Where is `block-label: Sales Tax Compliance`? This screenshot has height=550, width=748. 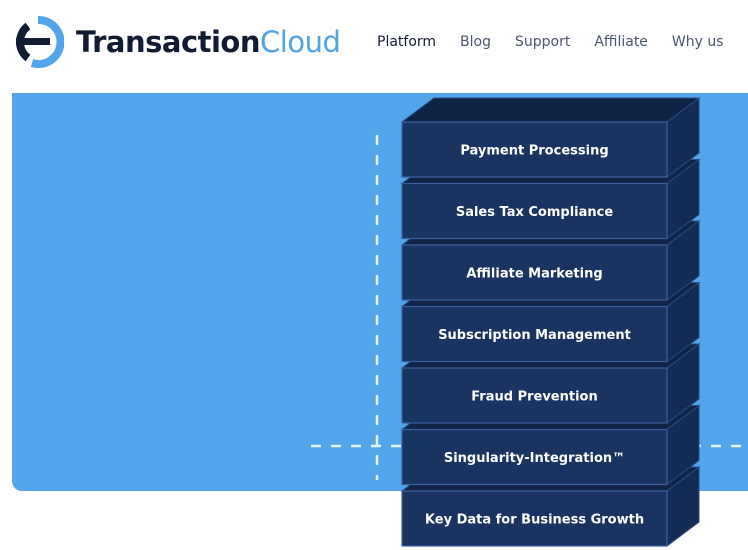 block-label: Sales Tax Compliance is located at coordinates (535, 212).